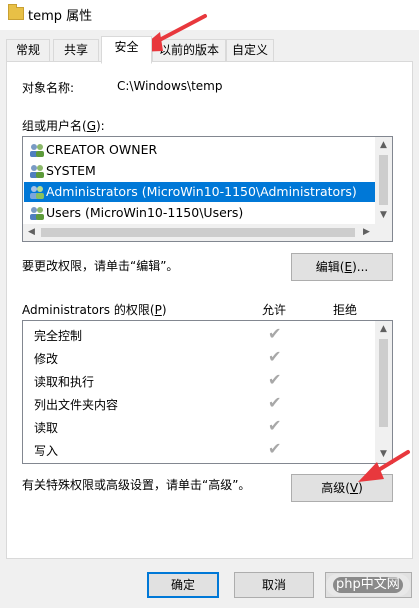 This screenshot has height=608, width=419. What do you see at coordinates (345, 310) in the screenshot?
I see `deny-header: 拒绝` at bounding box center [345, 310].